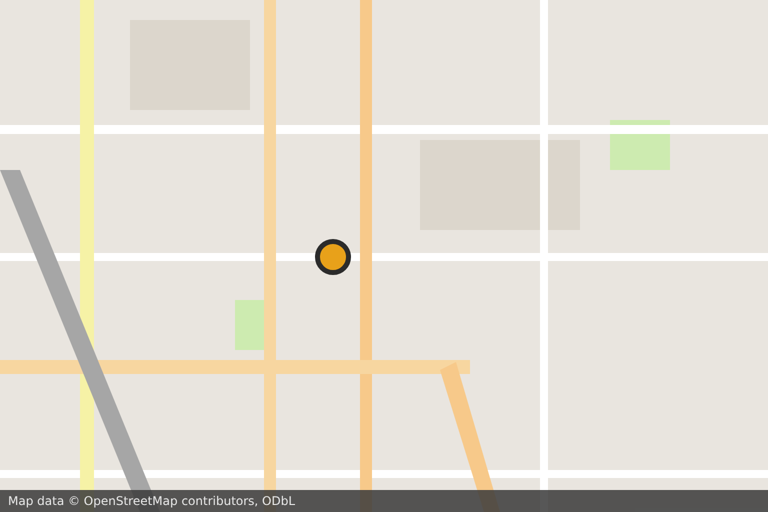  I want to click on attribution-text: Map data © OpenStreetMap contributors, ODbL, so click(152, 501).